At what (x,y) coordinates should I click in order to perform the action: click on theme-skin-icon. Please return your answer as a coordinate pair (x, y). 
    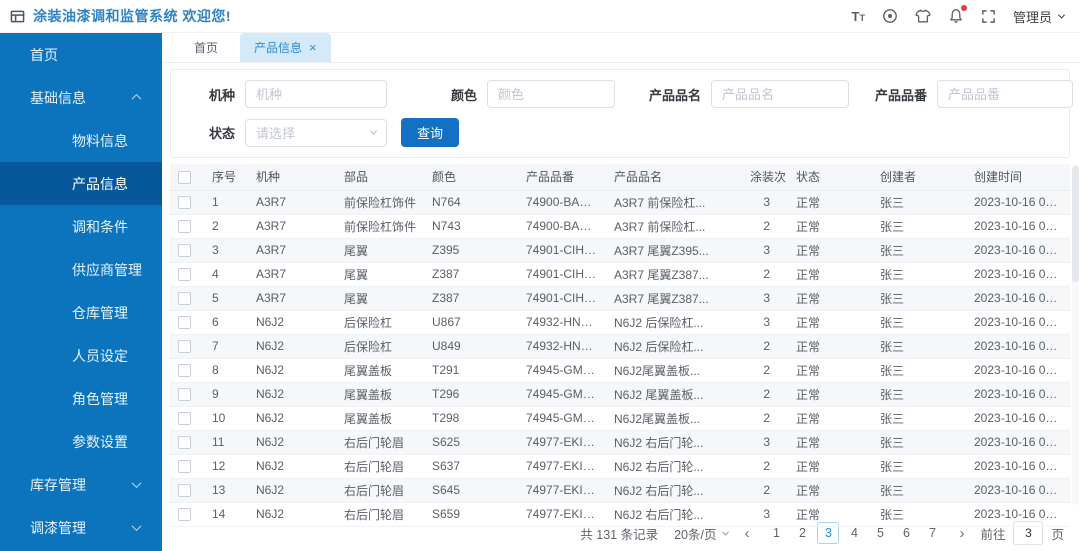
    Looking at the image, I should click on (923, 16).